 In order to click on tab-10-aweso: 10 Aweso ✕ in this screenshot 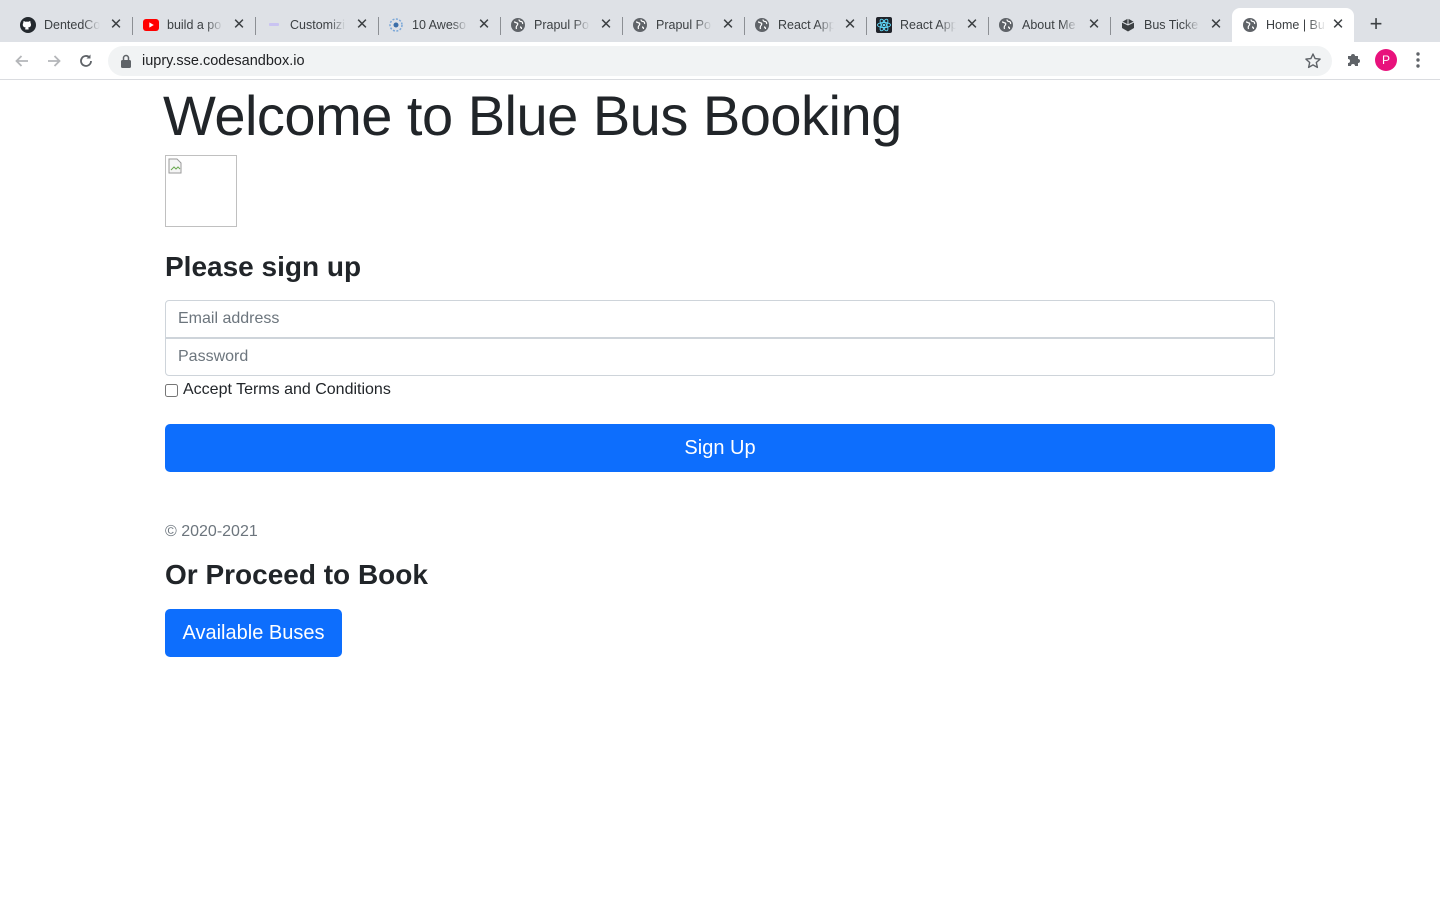, I will do `click(439, 25)`.